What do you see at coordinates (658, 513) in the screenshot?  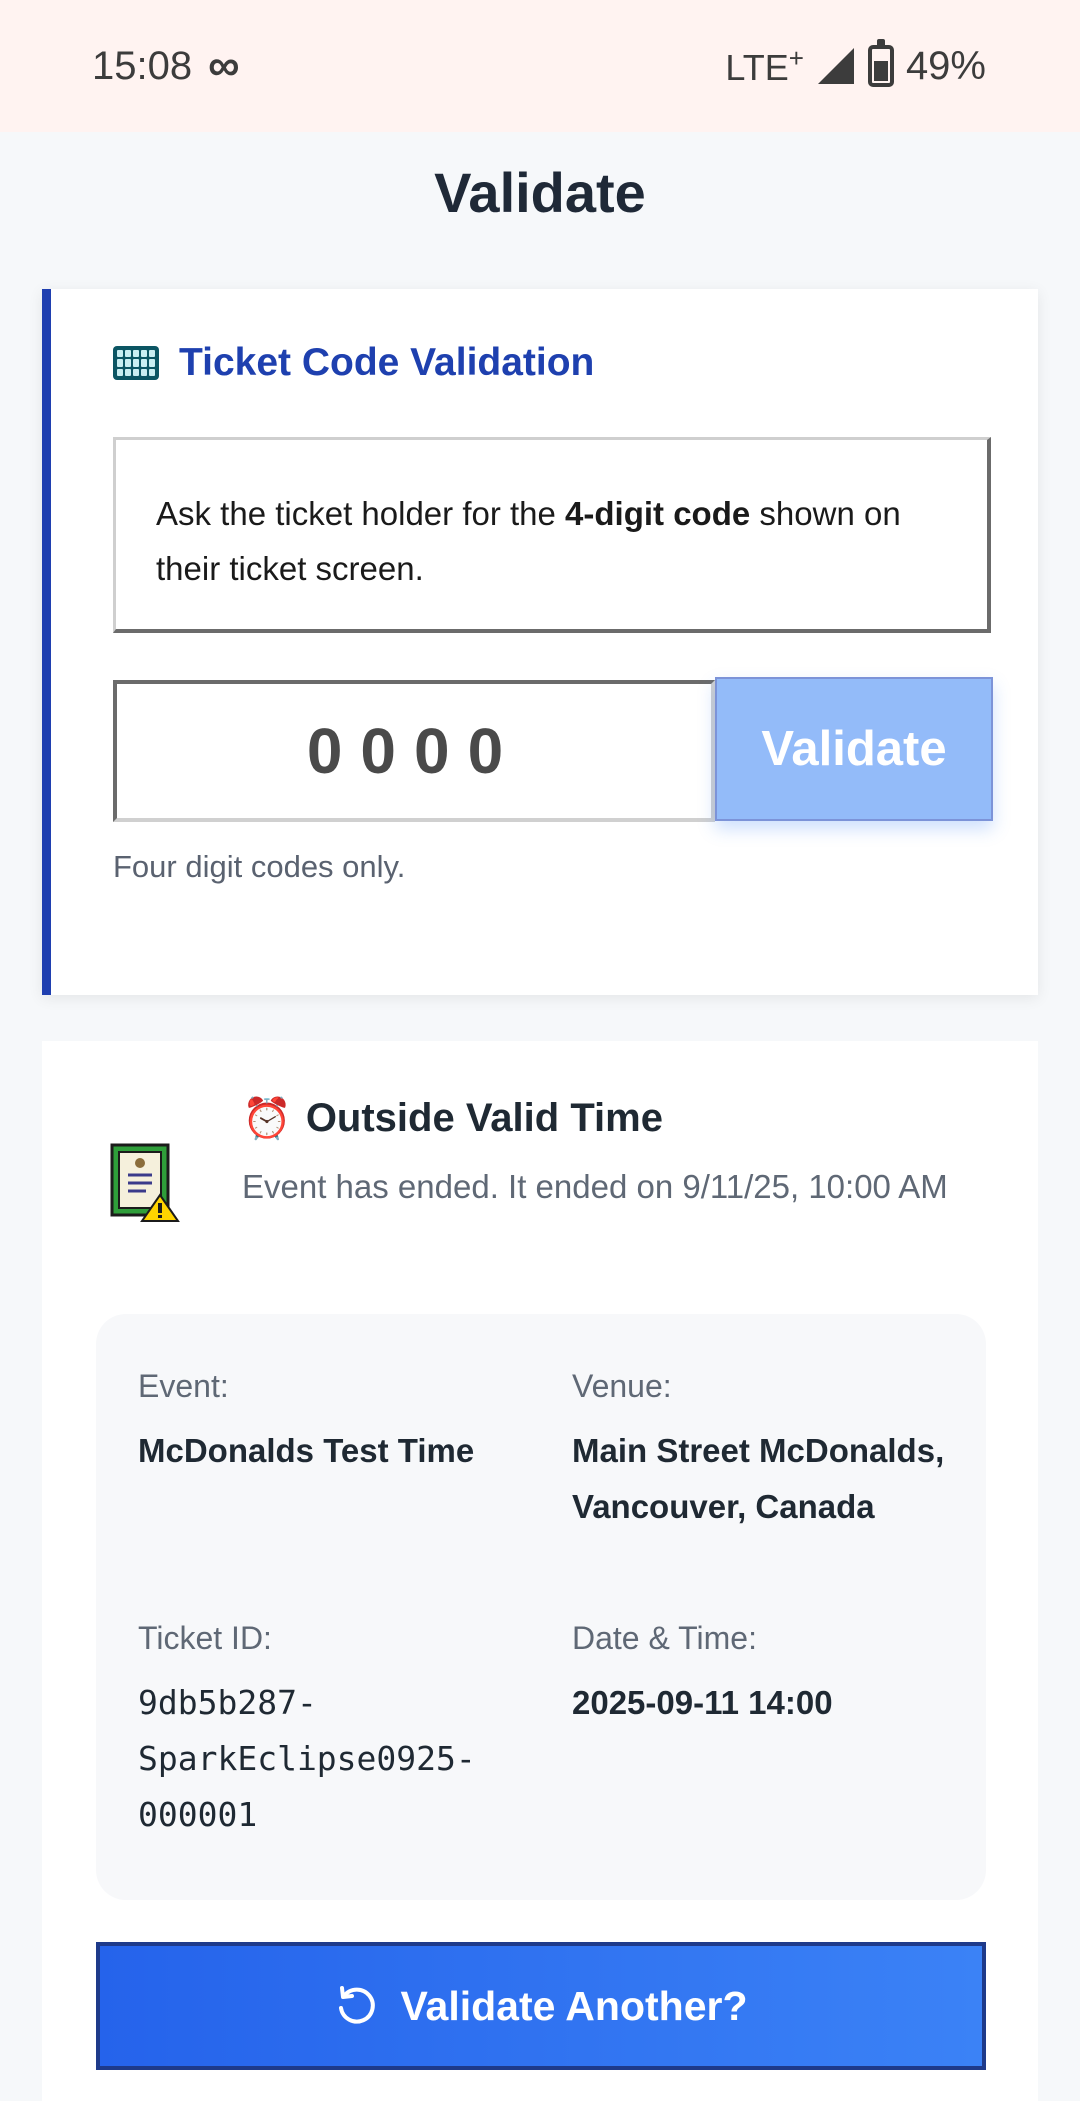 I see `instruction-emphasis: 4-digit code` at bounding box center [658, 513].